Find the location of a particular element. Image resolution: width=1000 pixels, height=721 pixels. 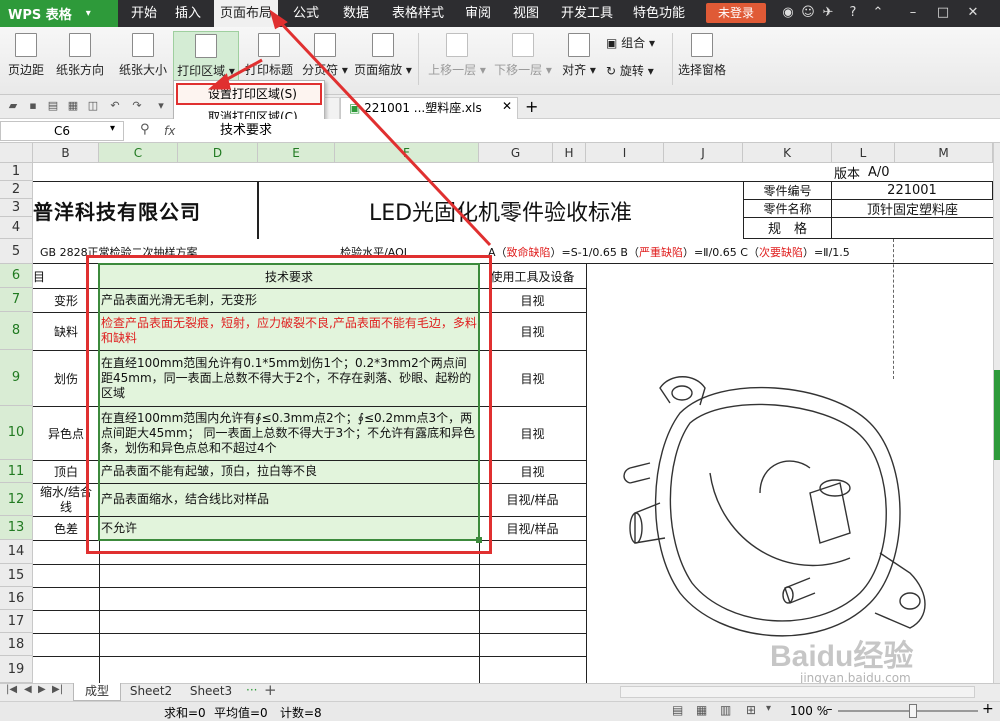

annotation-arrows is located at coordinates (349, 128).